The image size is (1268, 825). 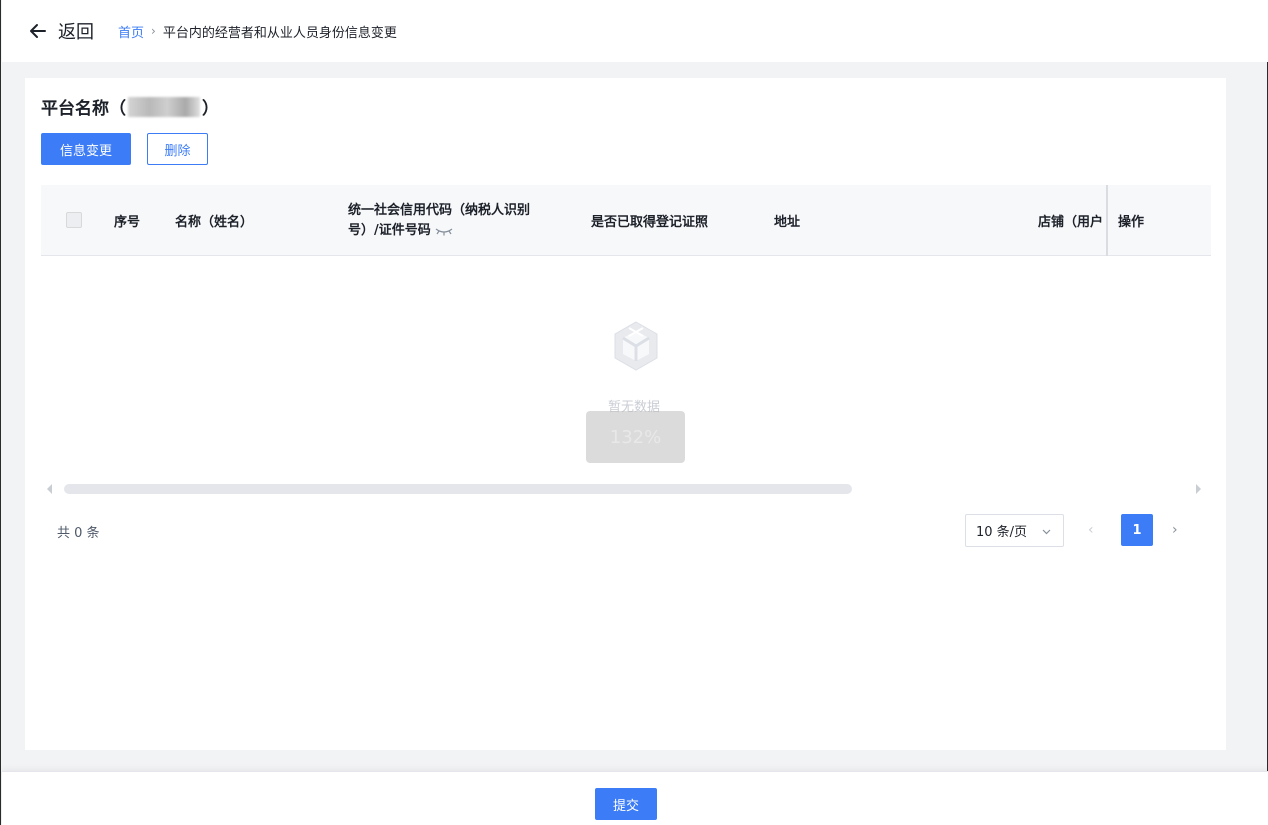 What do you see at coordinates (1137, 530) in the screenshot?
I see `page-number-1: 1` at bounding box center [1137, 530].